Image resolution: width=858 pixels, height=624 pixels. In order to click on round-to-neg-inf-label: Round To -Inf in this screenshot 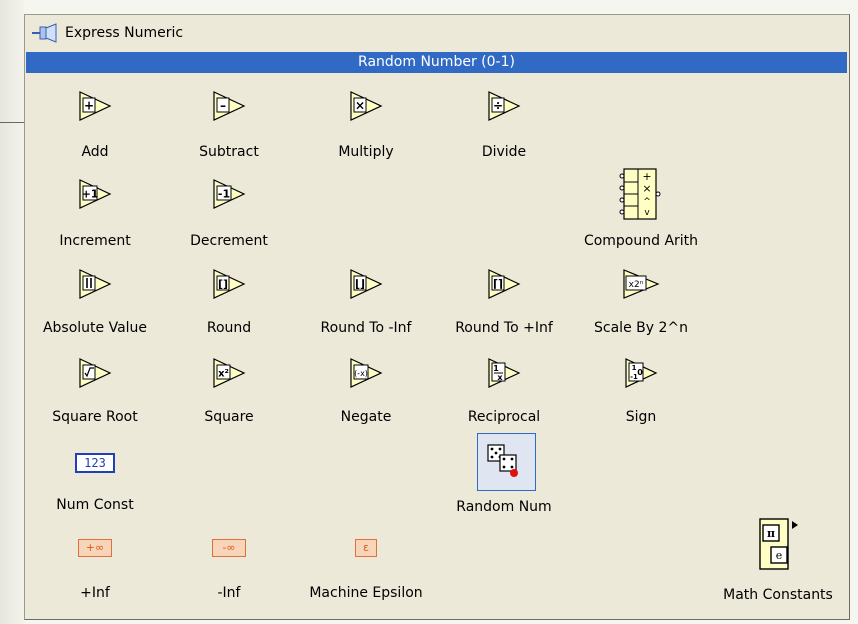, I will do `click(366, 328)`.